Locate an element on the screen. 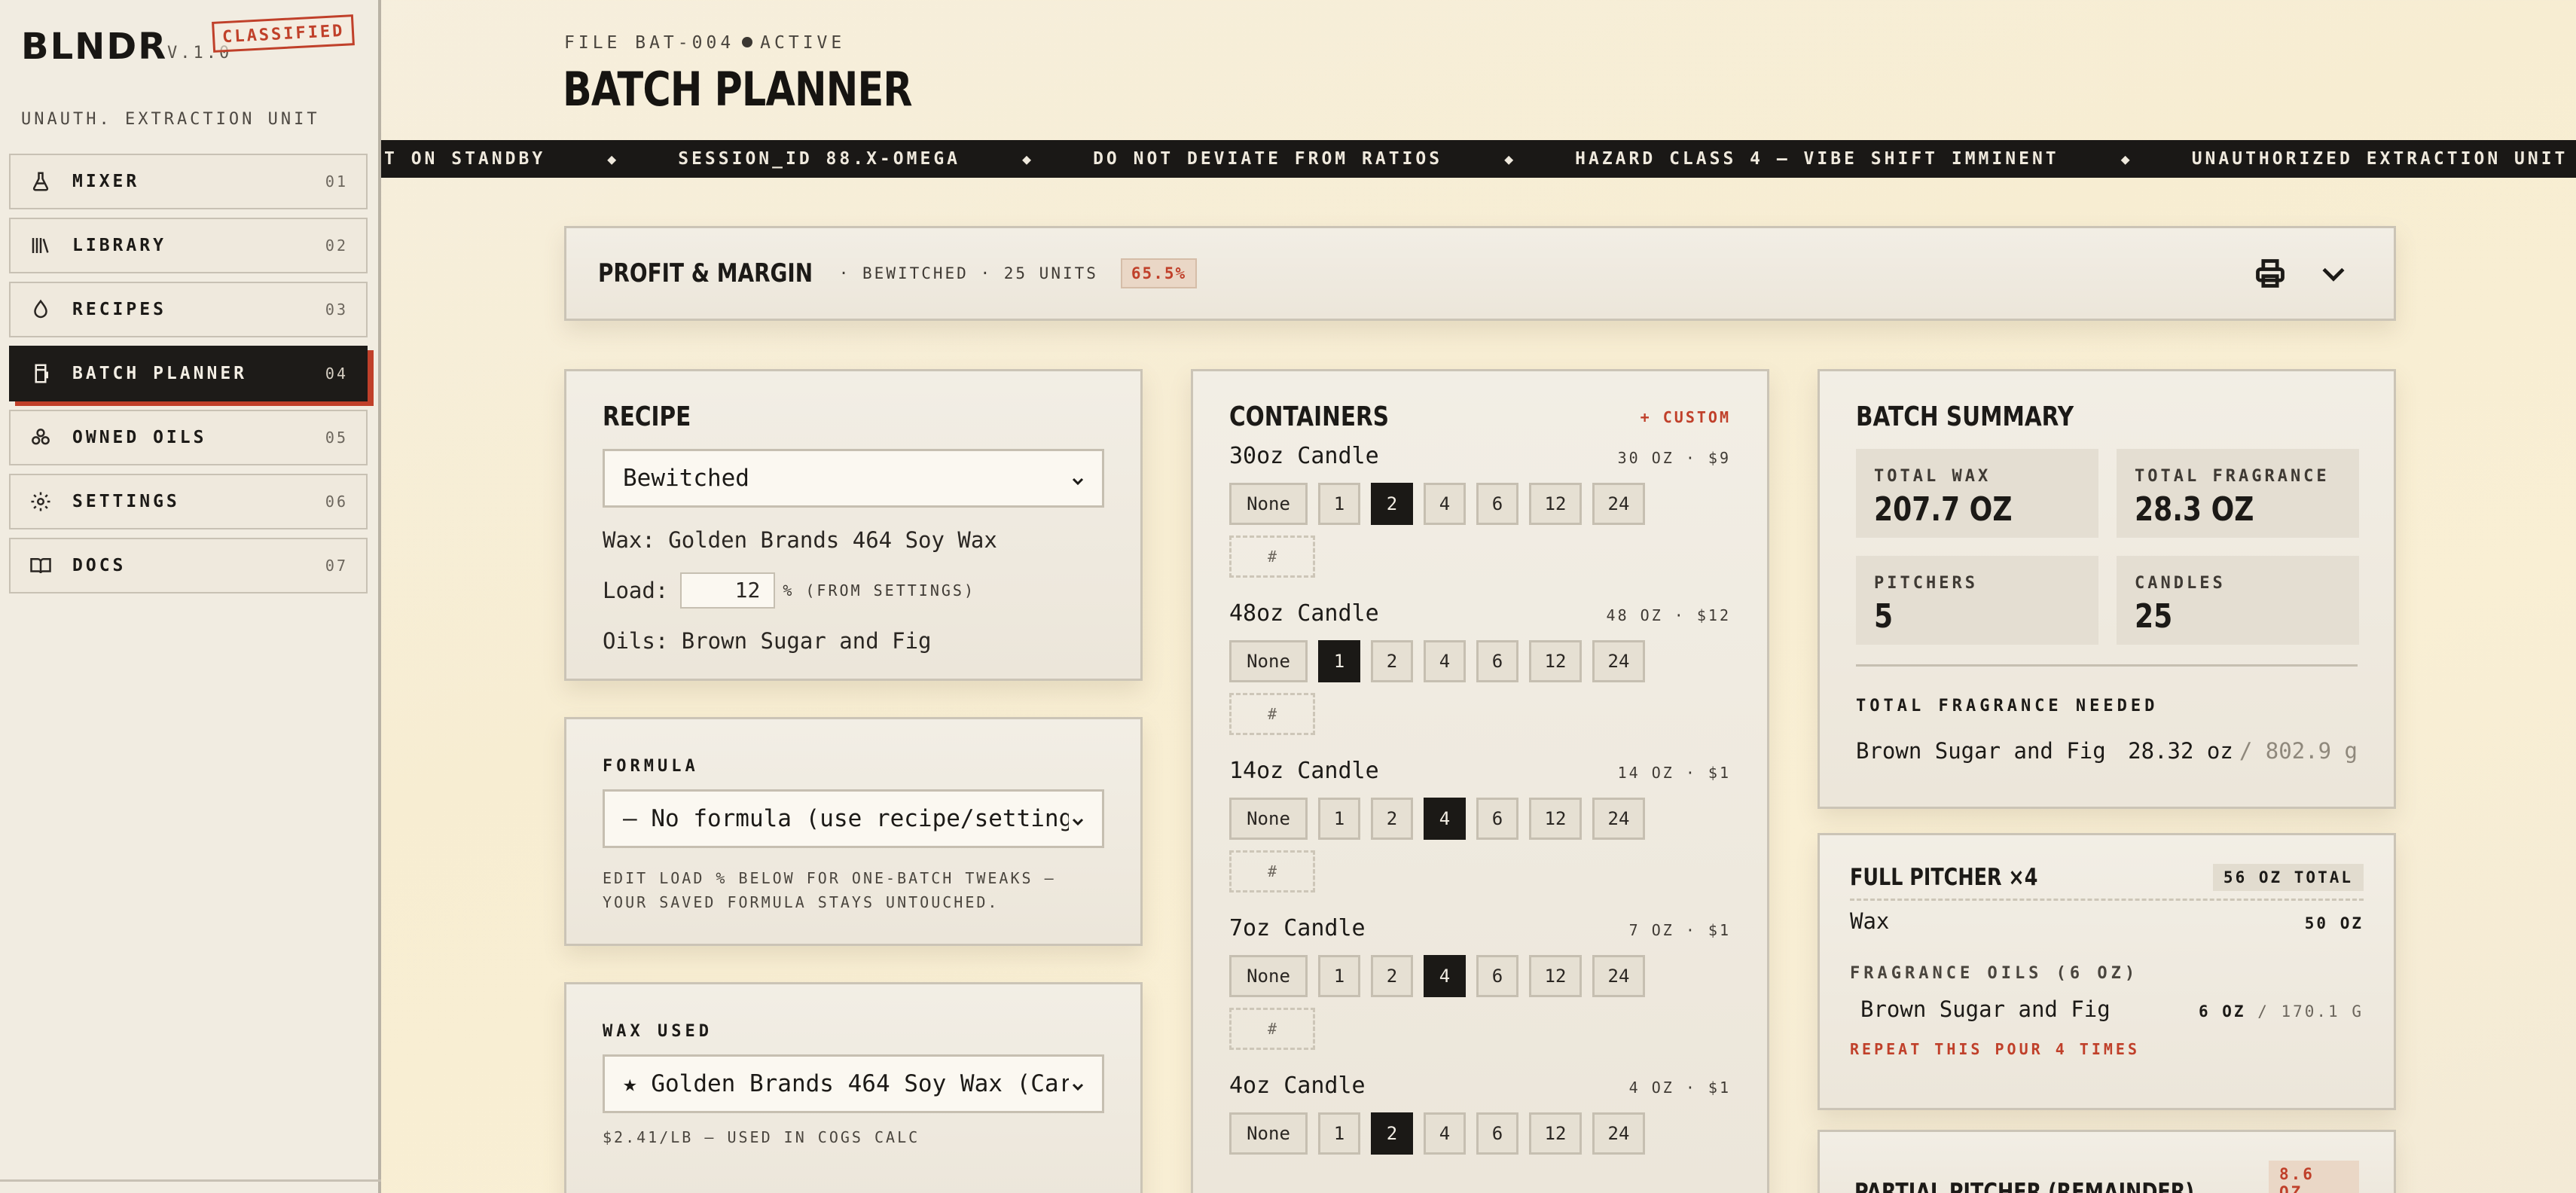  file-id: FILE BAT-004 is located at coordinates (650, 43).